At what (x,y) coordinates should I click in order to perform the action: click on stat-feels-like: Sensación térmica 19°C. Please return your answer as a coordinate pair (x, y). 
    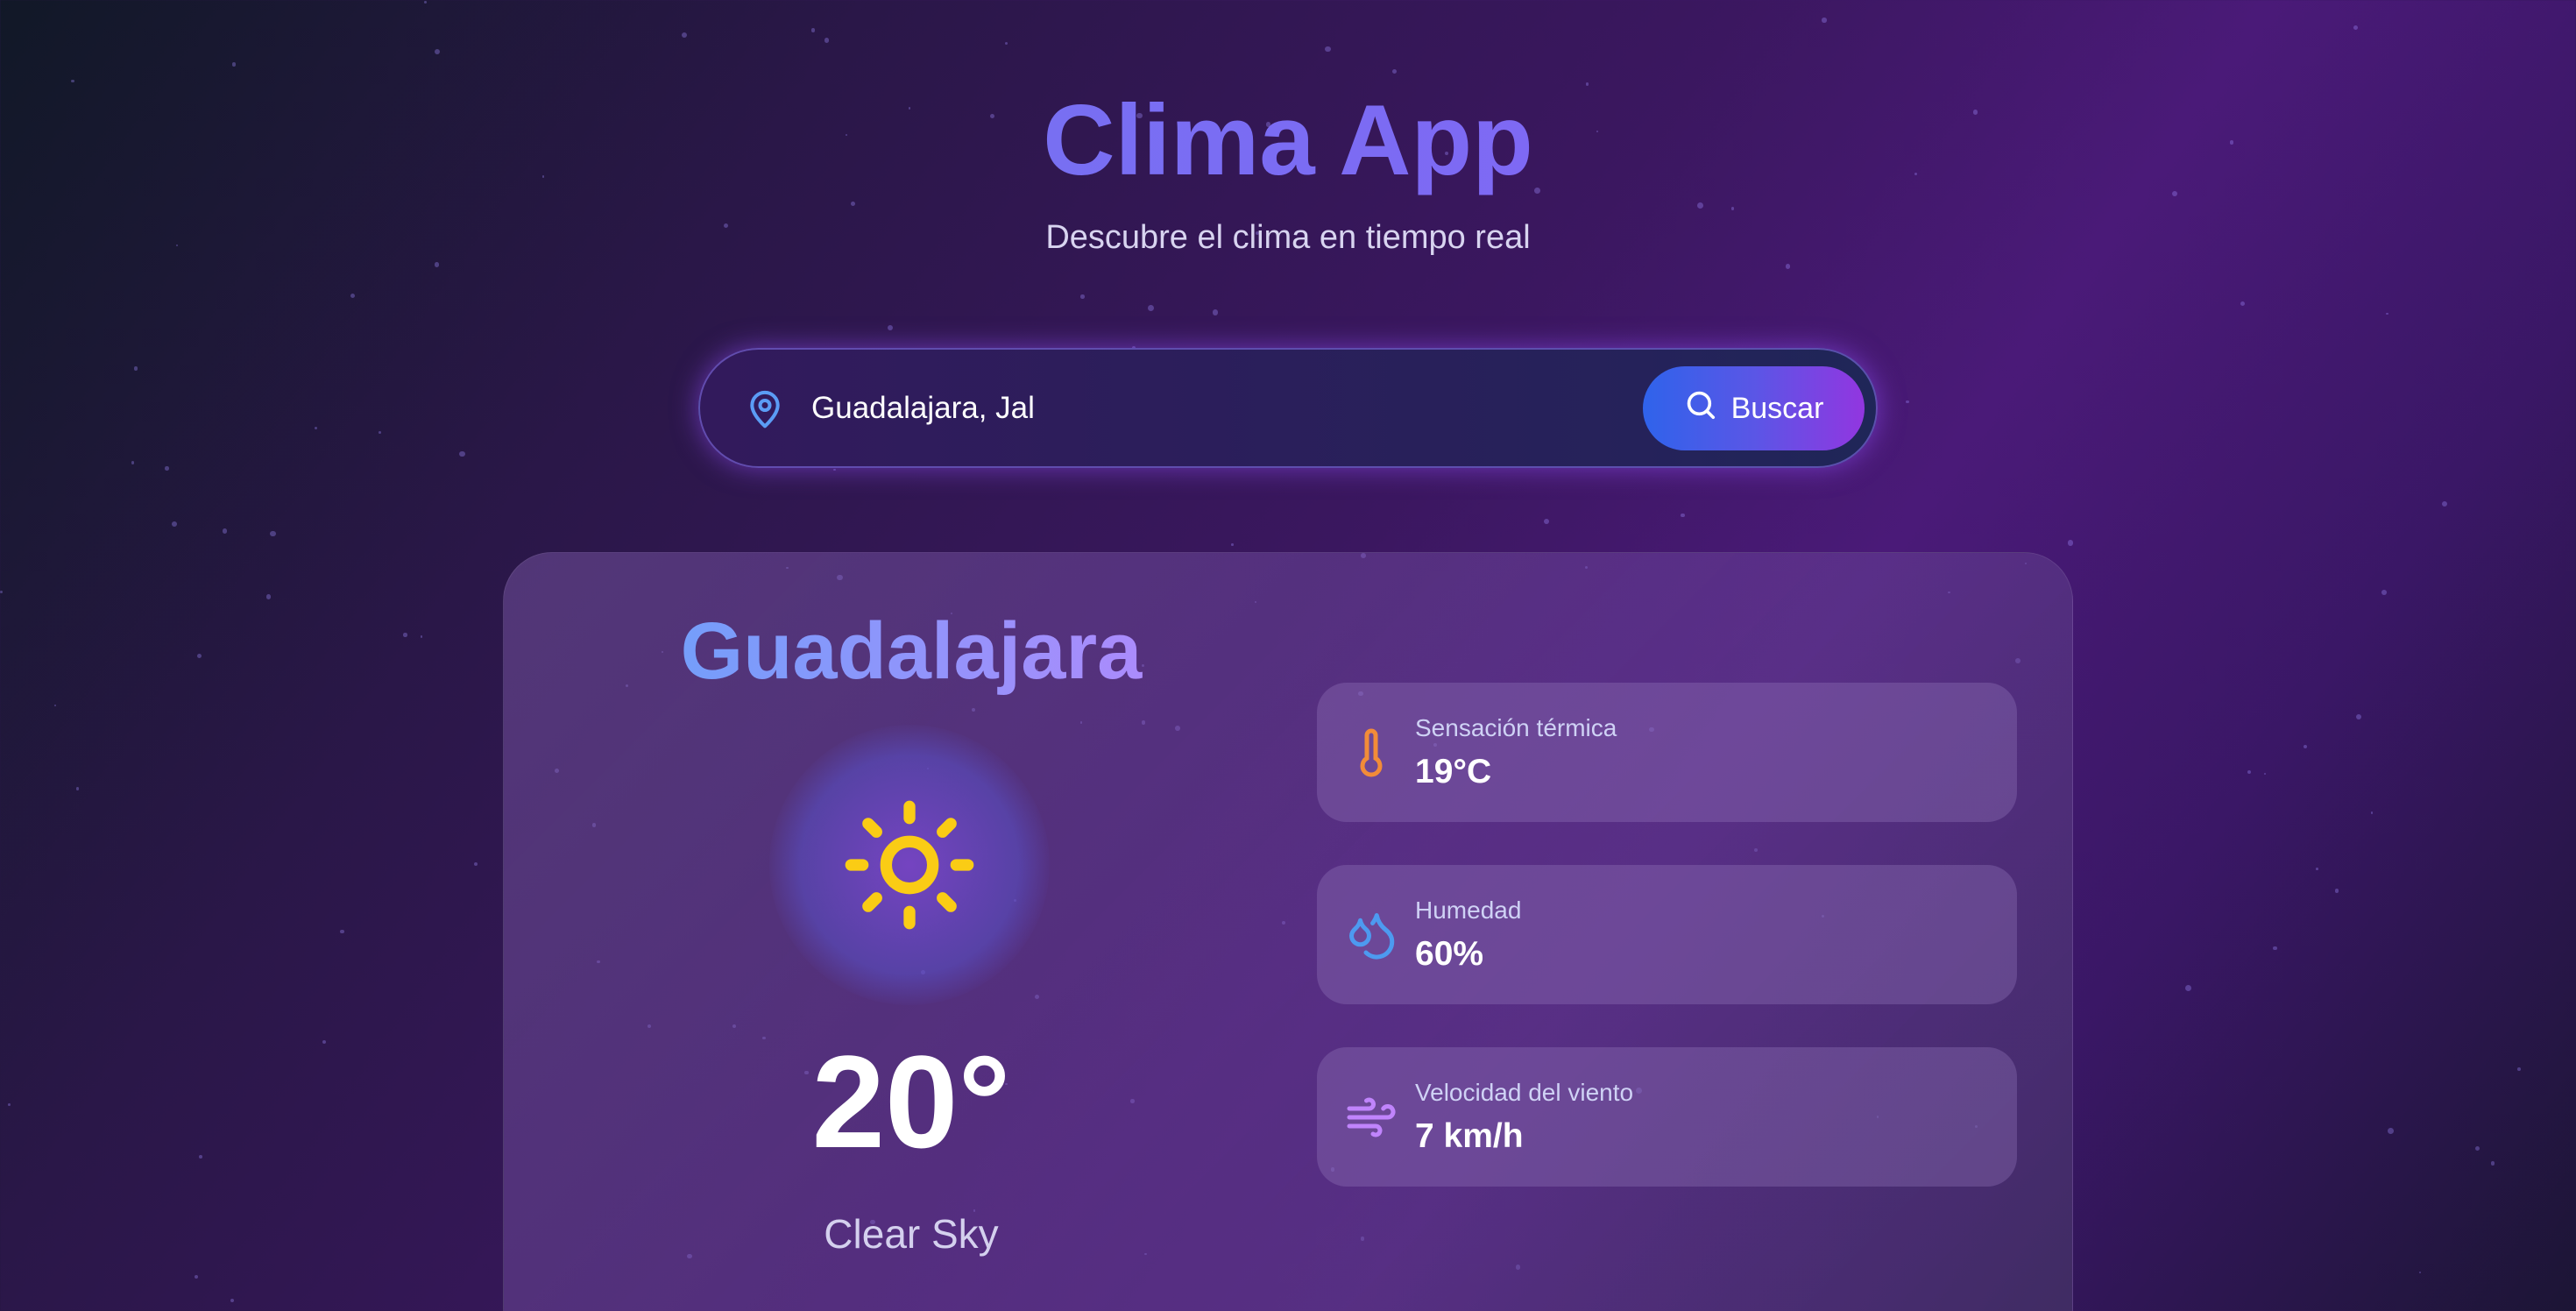
    Looking at the image, I should click on (1667, 752).